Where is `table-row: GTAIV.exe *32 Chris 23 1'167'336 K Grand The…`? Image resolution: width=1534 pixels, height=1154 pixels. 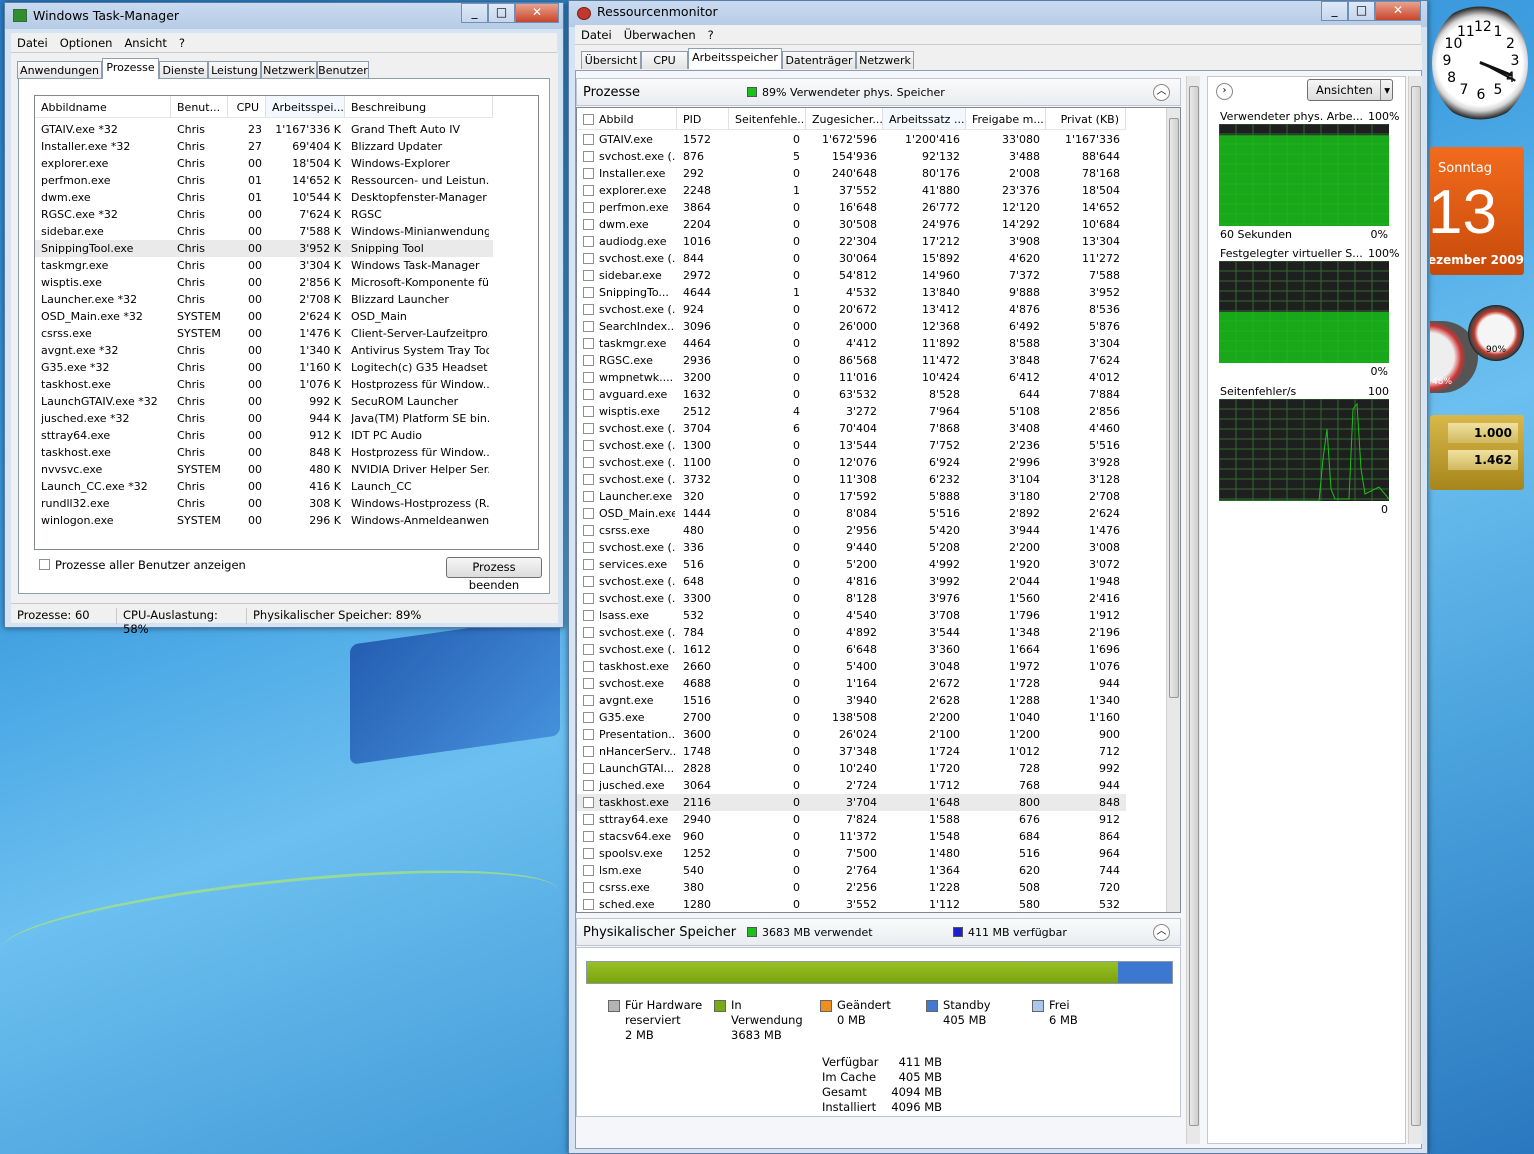
table-row: GTAIV.exe *32 Chris 23 1'167'336 K Grand The… is located at coordinates (264, 129).